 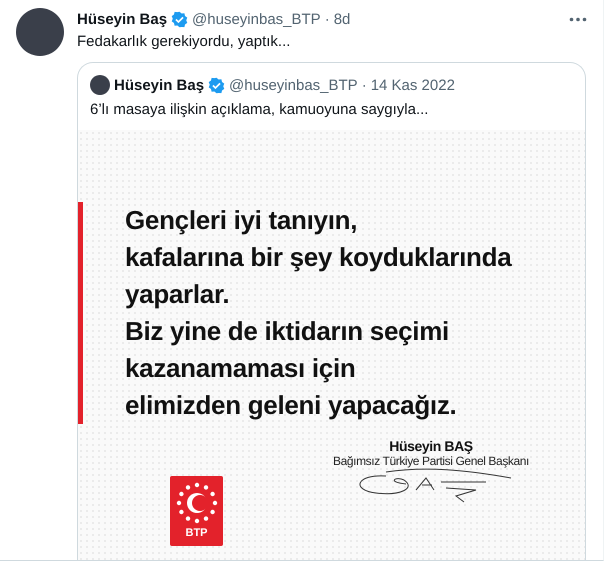 I want to click on statement-line: Biz yine de iktidarın seçimi, so click(x=287, y=331).